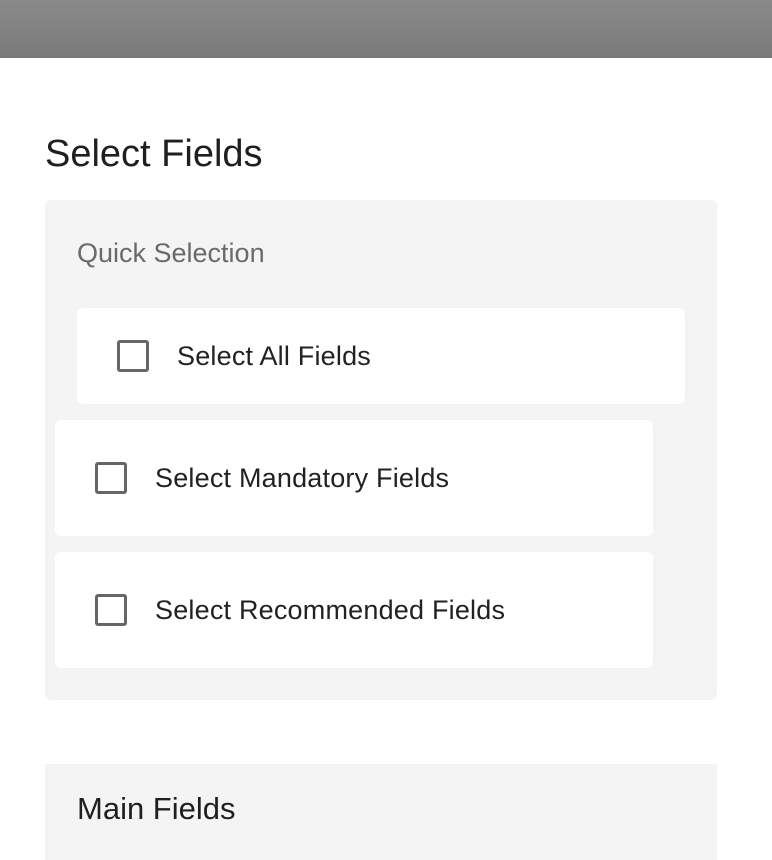 The width and height of the screenshot is (772, 860). Describe the element at coordinates (111, 610) in the screenshot. I see `select-recommended-fields-checkbox` at that location.